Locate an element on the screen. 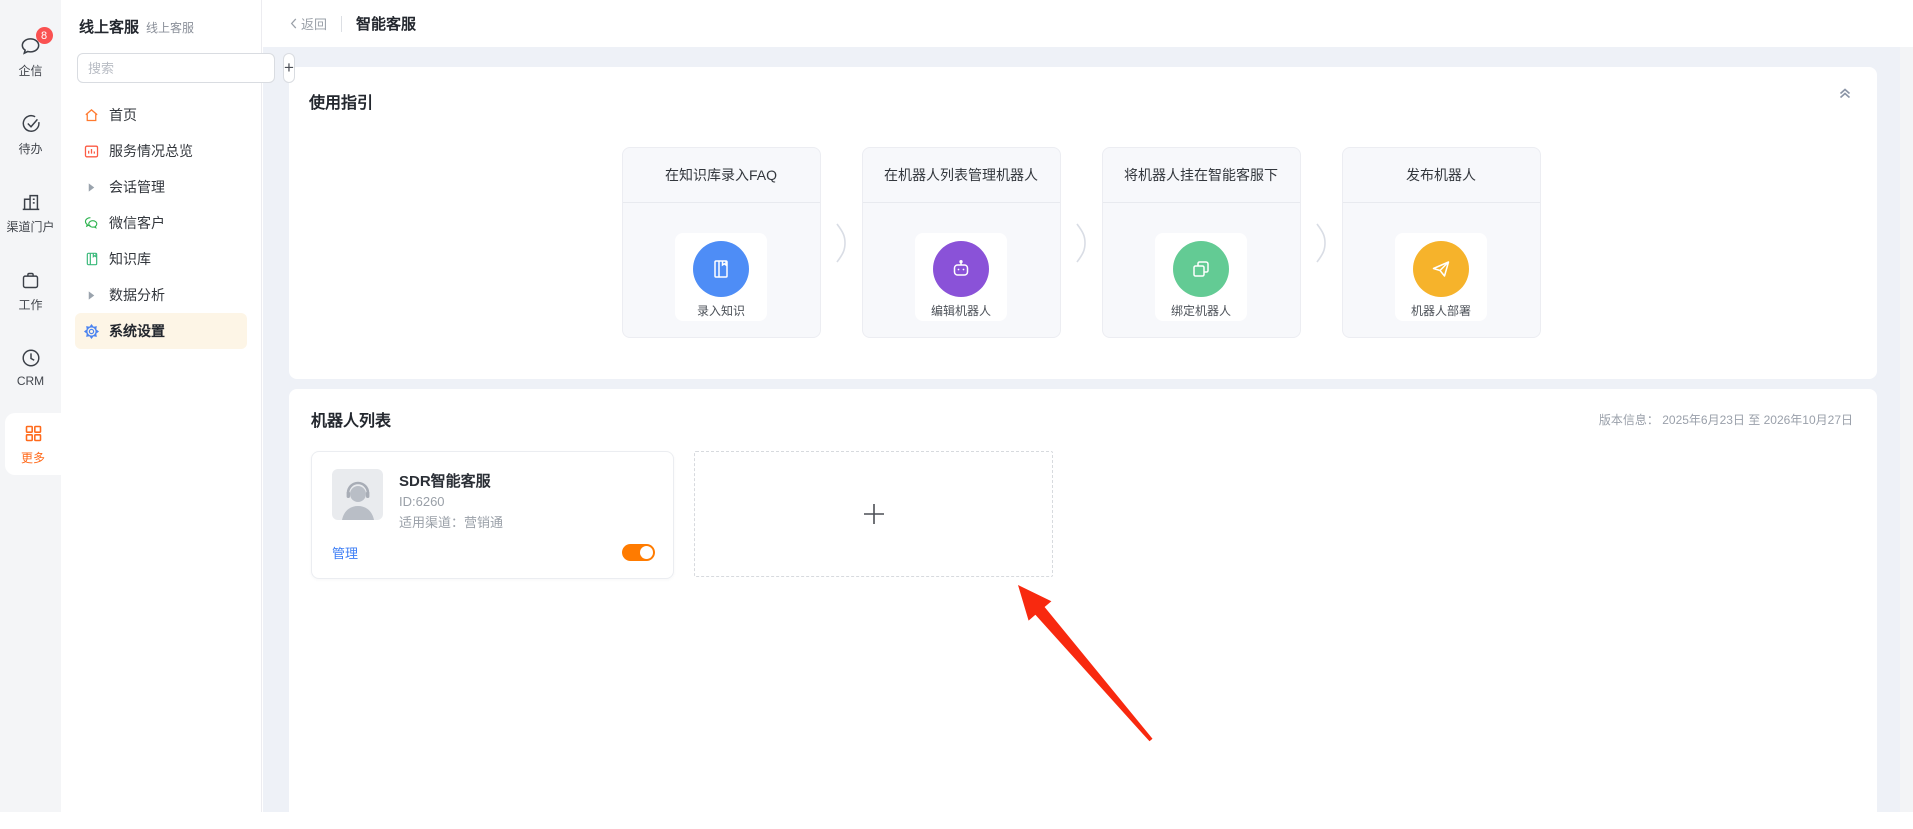 The width and height of the screenshot is (1913, 829). sidebar-item-wechat-customers: 微信客户 is located at coordinates (161, 223).